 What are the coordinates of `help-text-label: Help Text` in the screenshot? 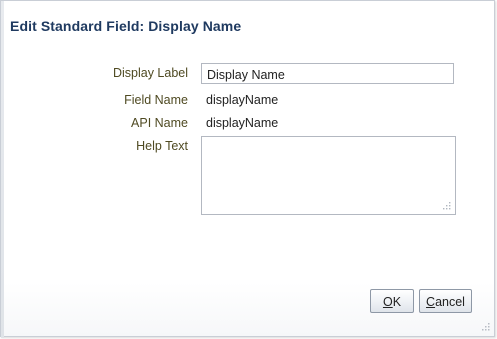 It's located at (162, 146).